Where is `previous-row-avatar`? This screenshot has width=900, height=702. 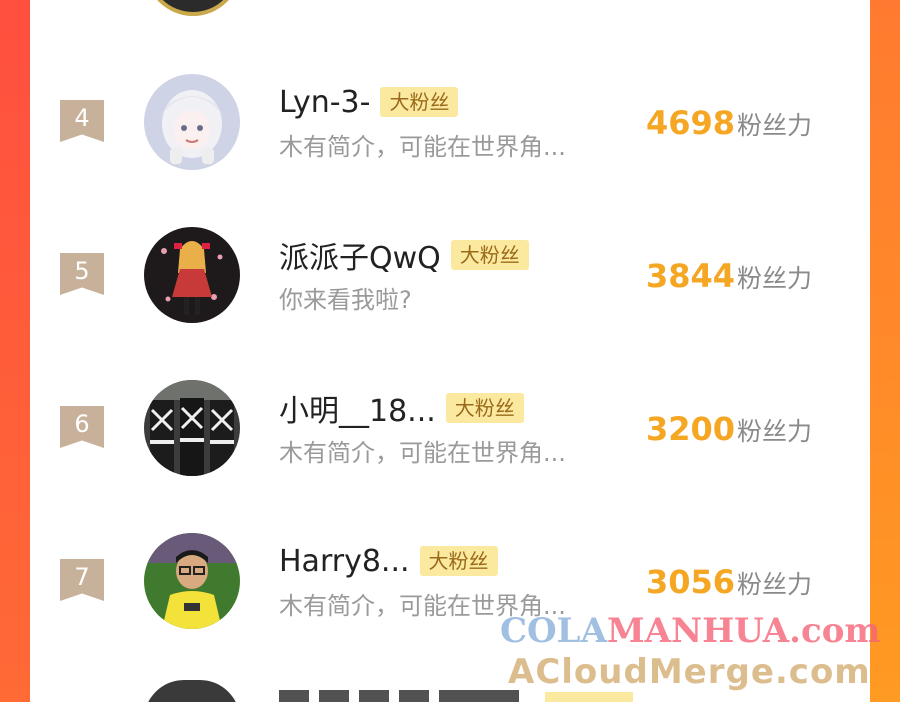 previous-row-avatar is located at coordinates (193, 8).